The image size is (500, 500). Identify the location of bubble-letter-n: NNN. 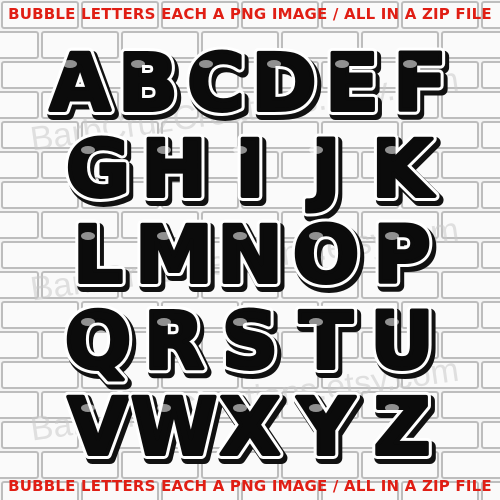
(251, 258).